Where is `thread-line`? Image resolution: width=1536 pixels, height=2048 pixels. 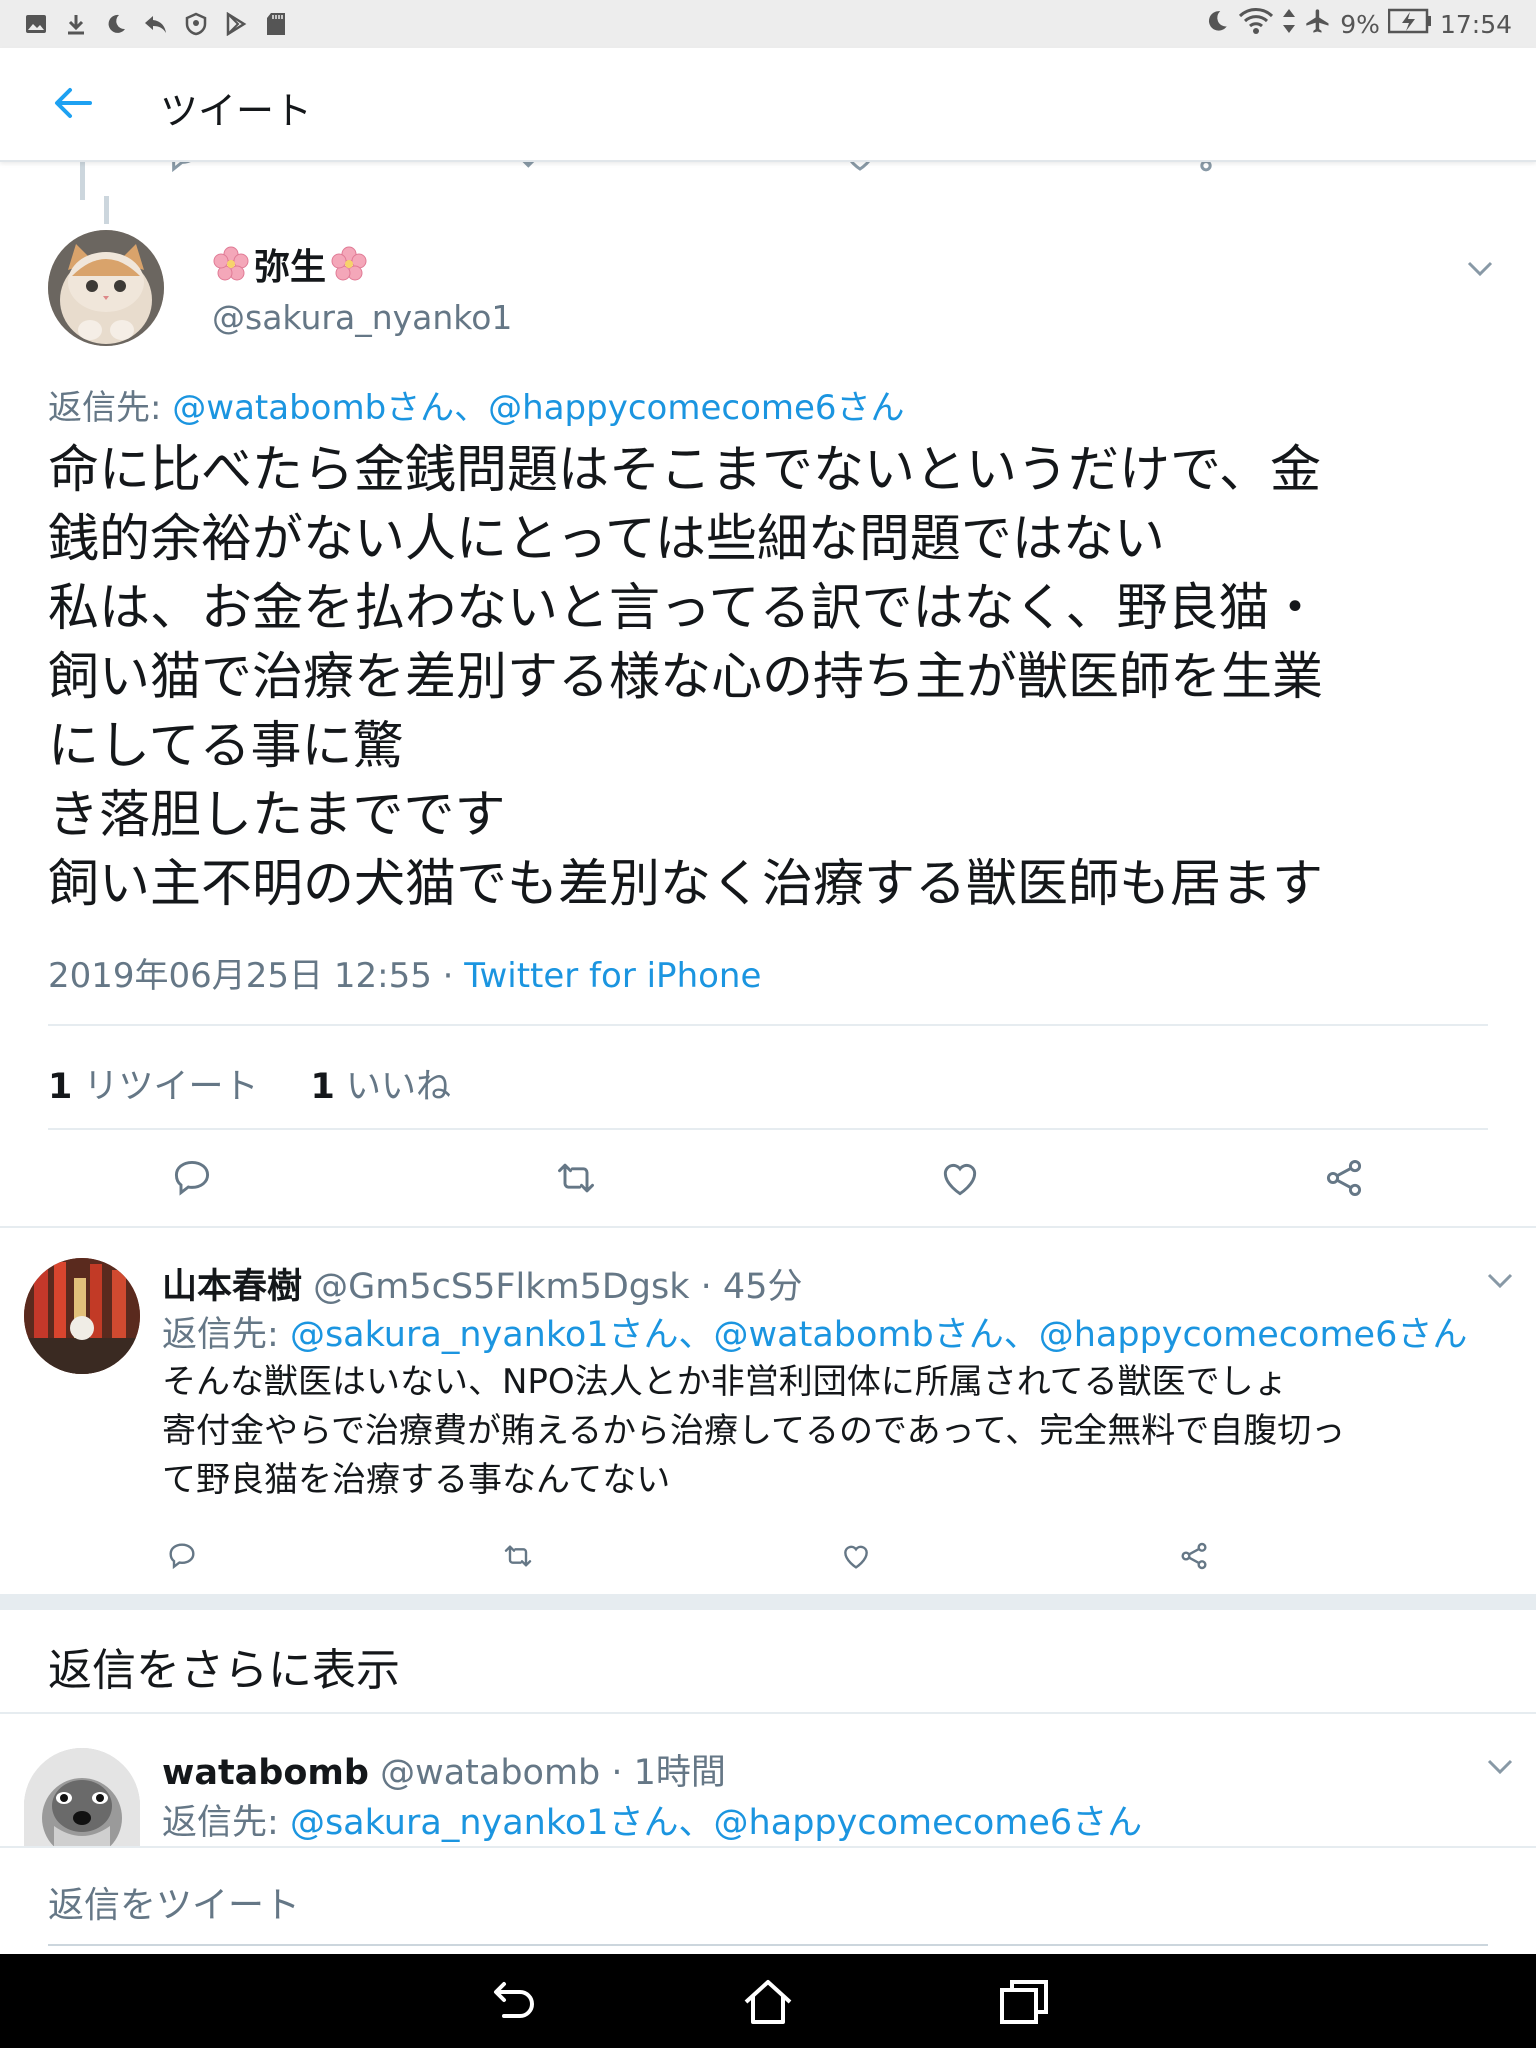
thread-line is located at coordinates (106, 210).